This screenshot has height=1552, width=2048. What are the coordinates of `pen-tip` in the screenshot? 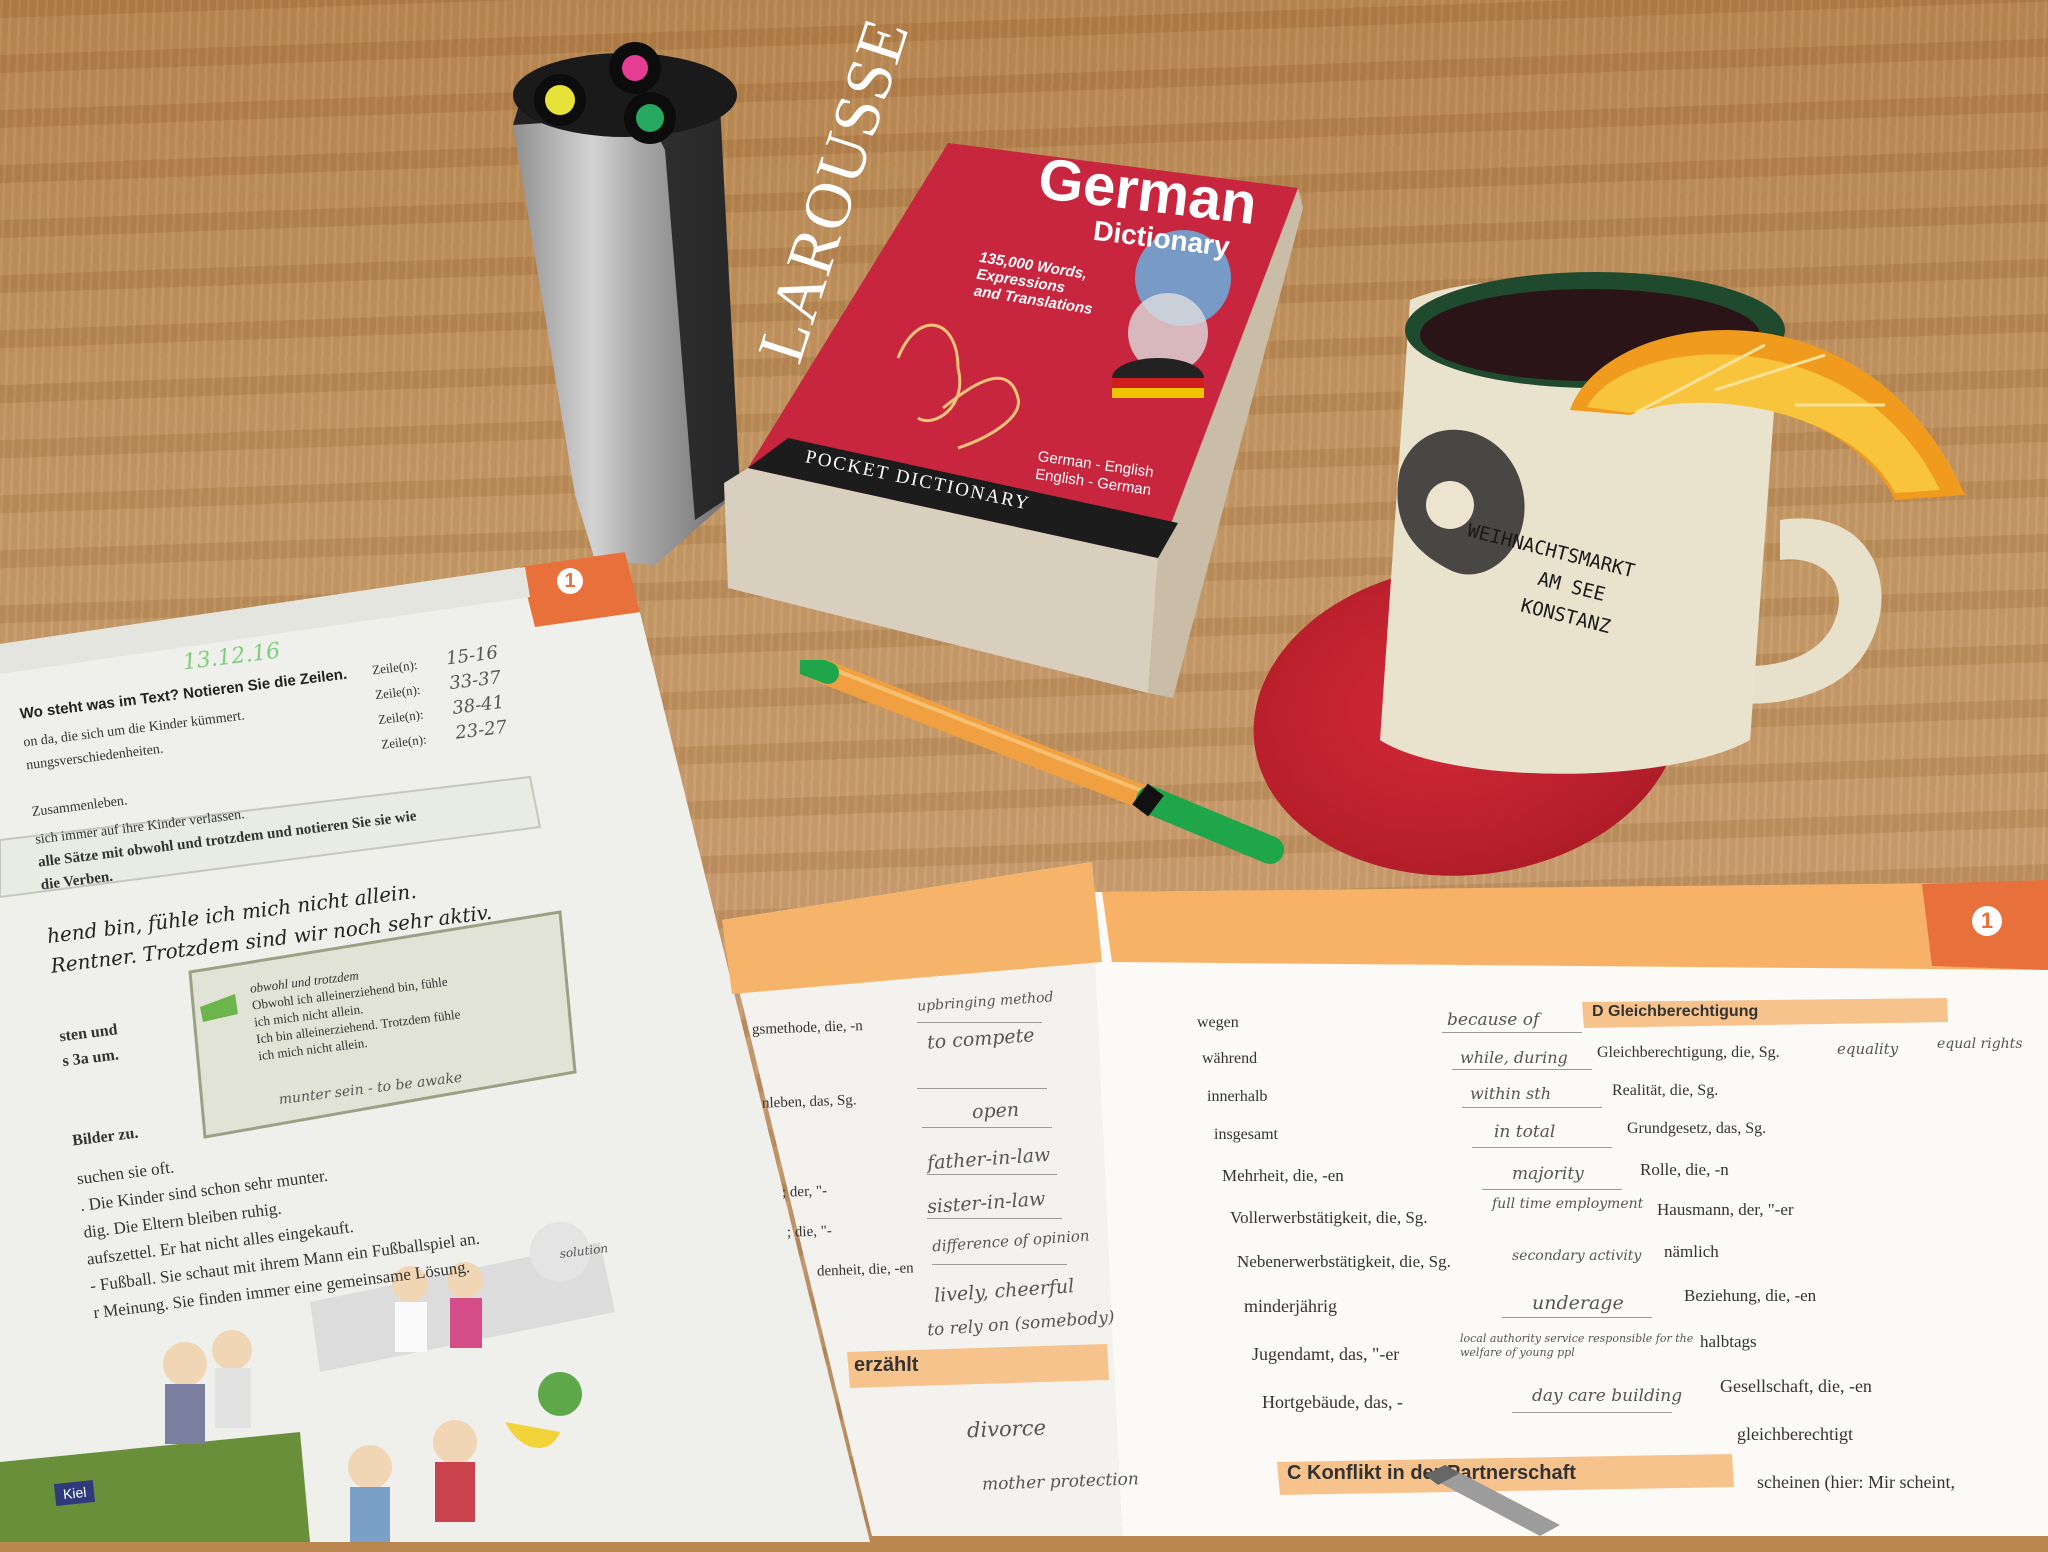 It's located at (1490, 1500).